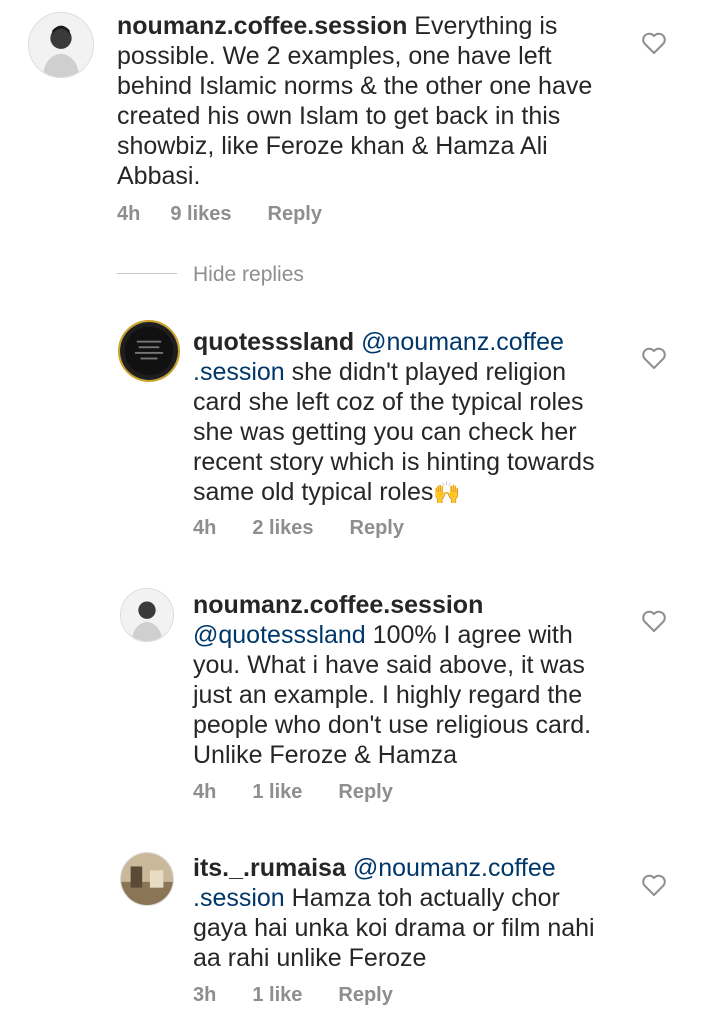 Image resolution: width=704 pixels, height=1024 pixels. Describe the element at coordinates (279, 635) in the screenshot. I see `mention-link: @quotesssland` at that location.